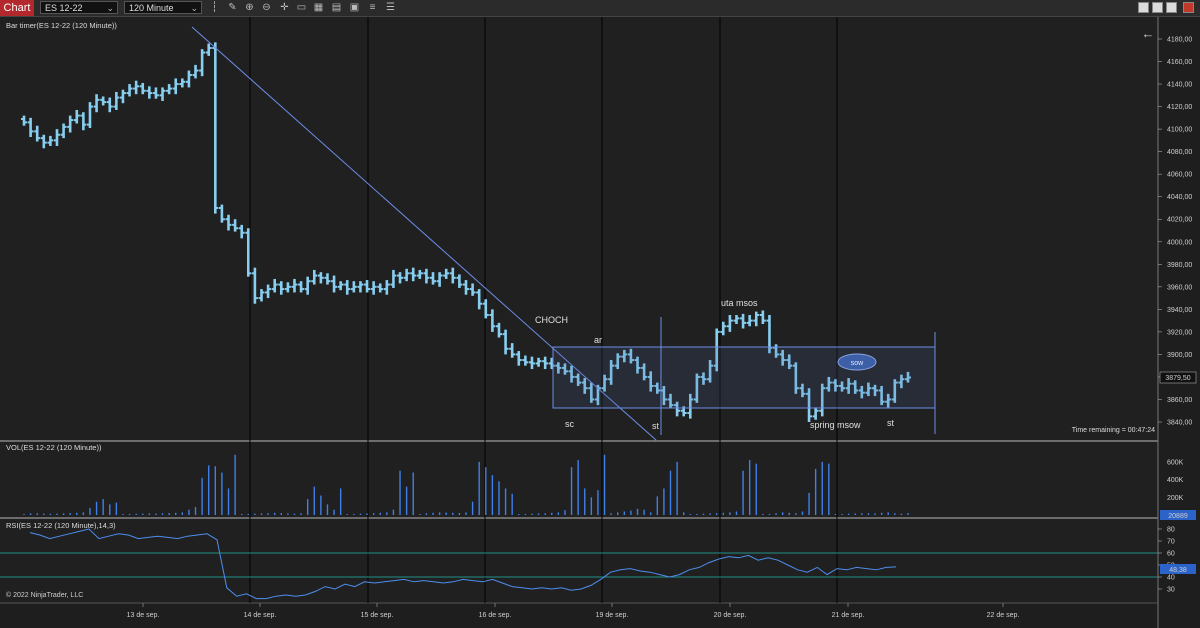  Describe the element at coordinates (1179, 287) in the screenshot. I see `price-tick-label: 3960,00` at that location.